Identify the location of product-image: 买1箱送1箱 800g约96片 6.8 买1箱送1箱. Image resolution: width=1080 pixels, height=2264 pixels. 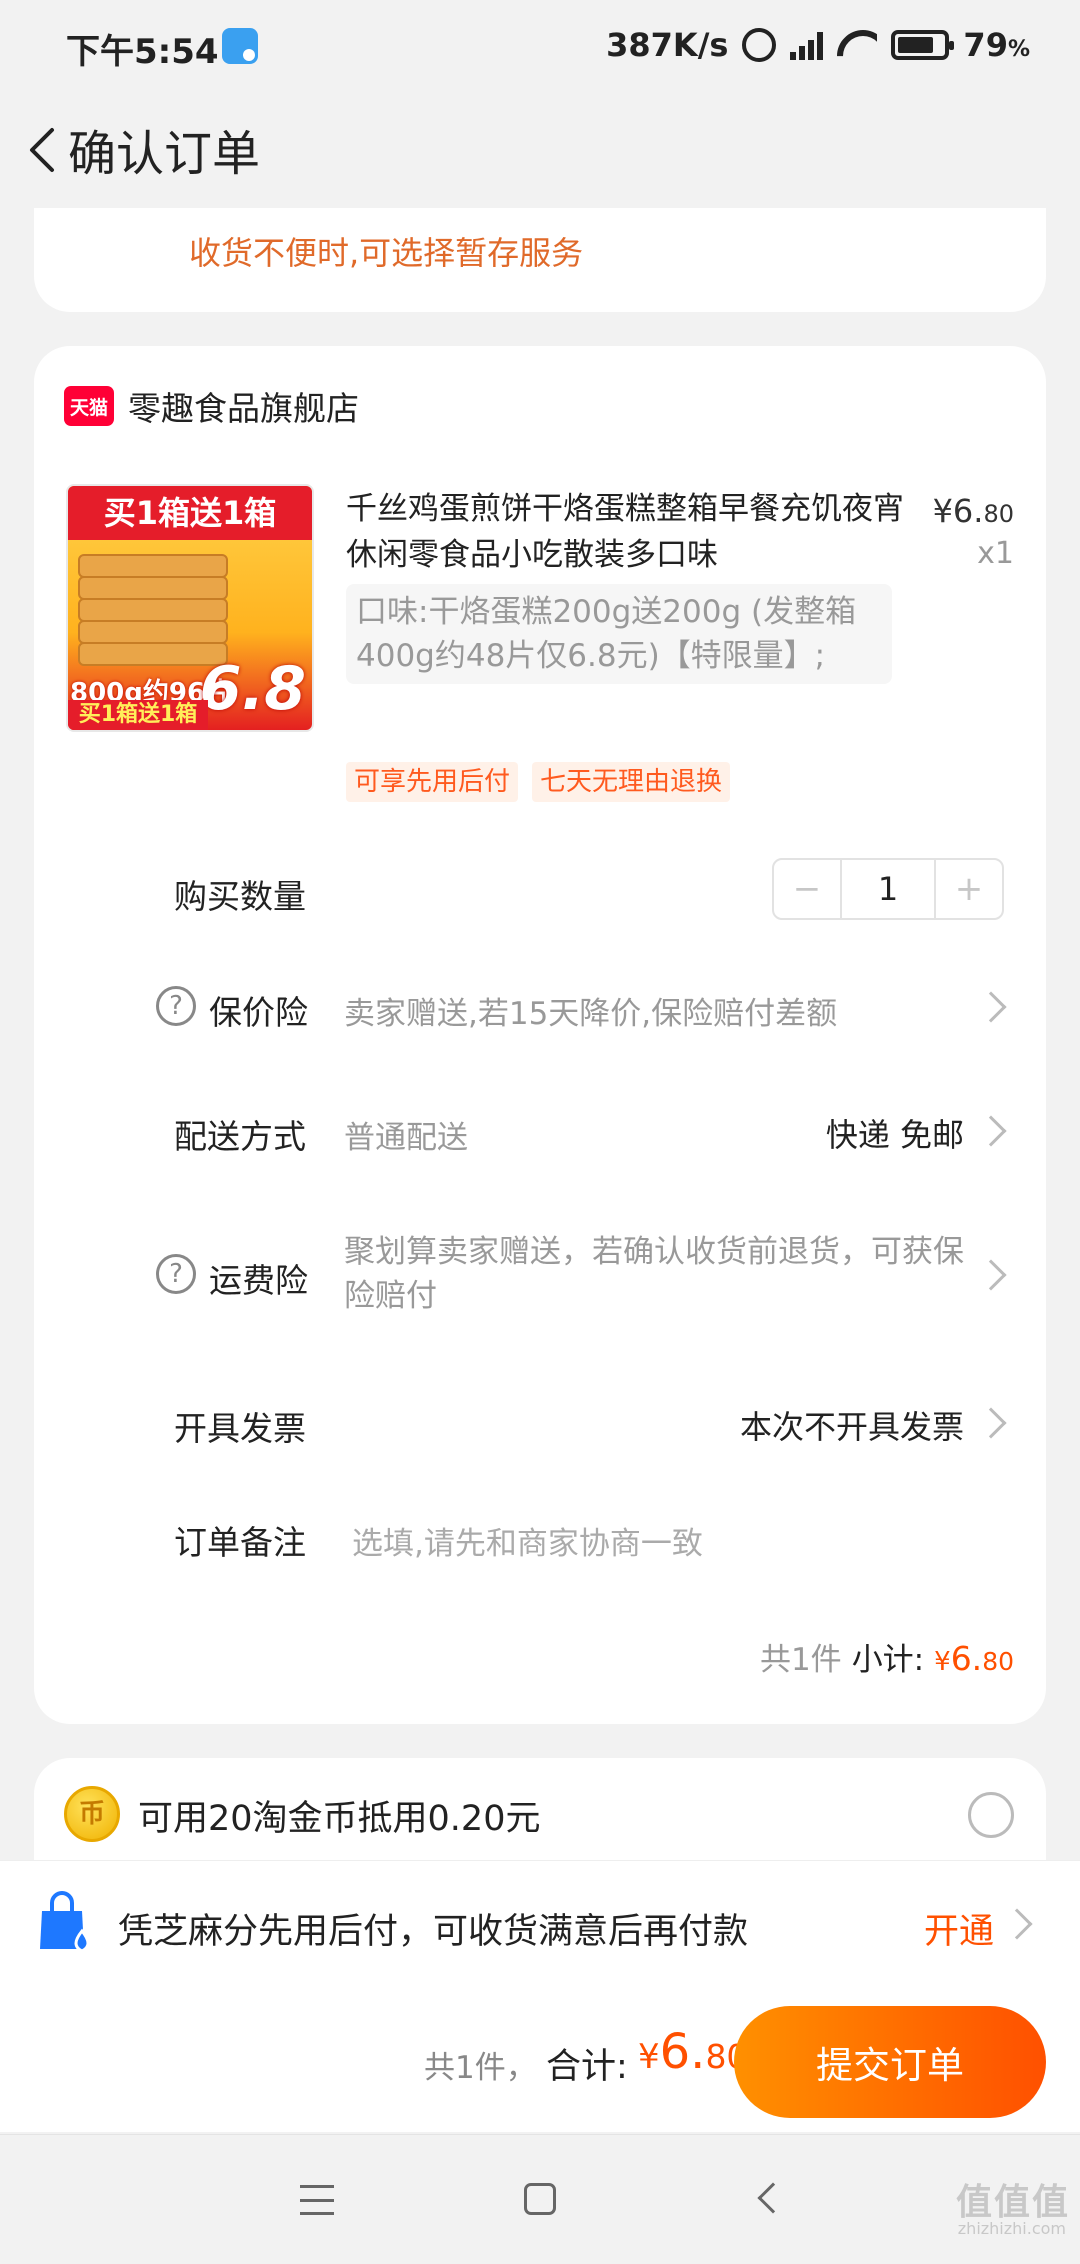
(190, 608).